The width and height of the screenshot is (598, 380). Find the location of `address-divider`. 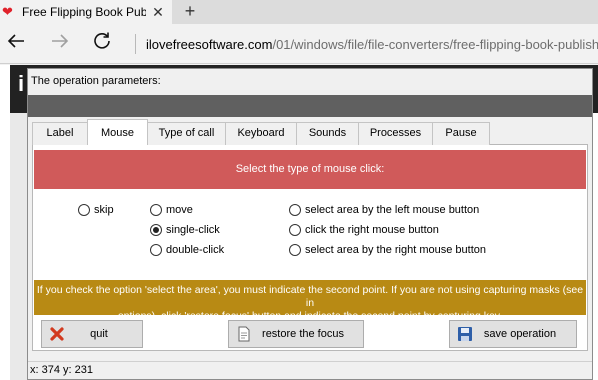

address-divider is located at coordinates (135, 44).